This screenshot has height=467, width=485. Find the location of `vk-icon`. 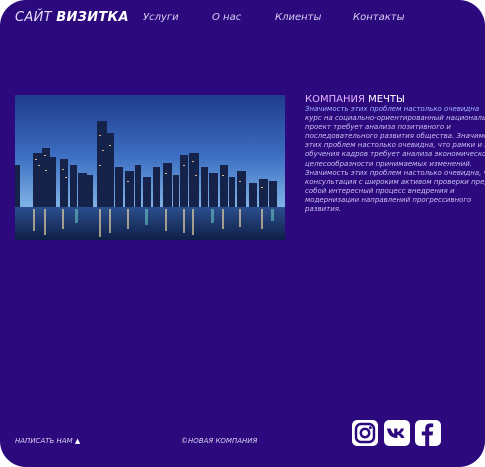

vk-icon is located at coordinates (397, 433).